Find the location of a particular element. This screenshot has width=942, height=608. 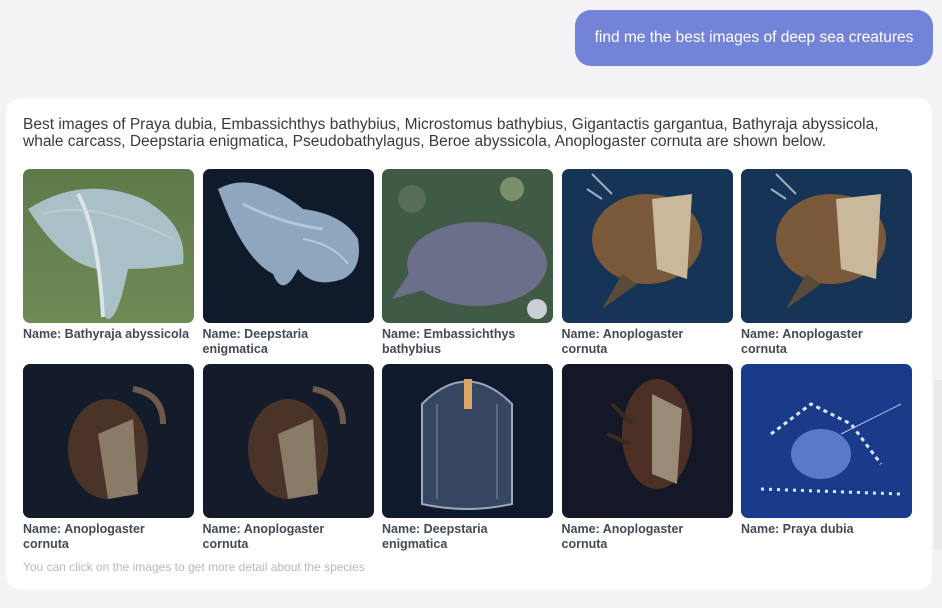

scrollbar is located at coordinates (938, 465).